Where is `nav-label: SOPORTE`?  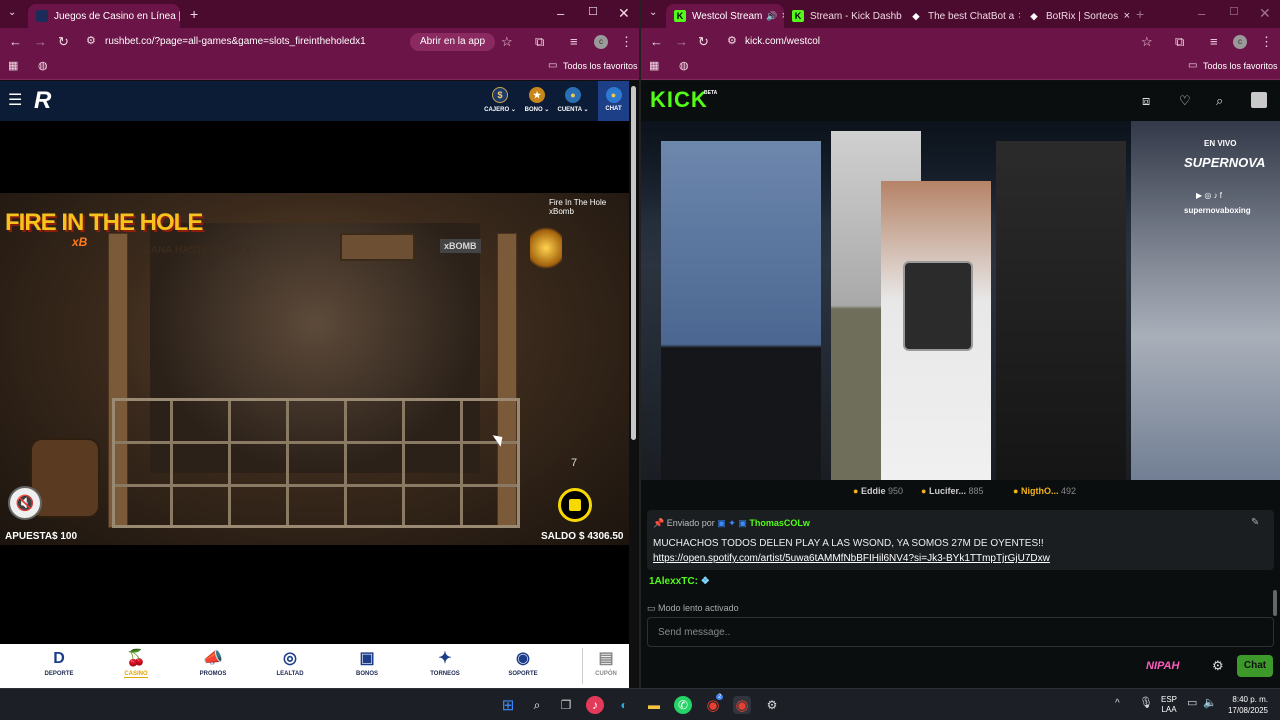 nav-label: SOPORTE is located at coordinates (523, 674).